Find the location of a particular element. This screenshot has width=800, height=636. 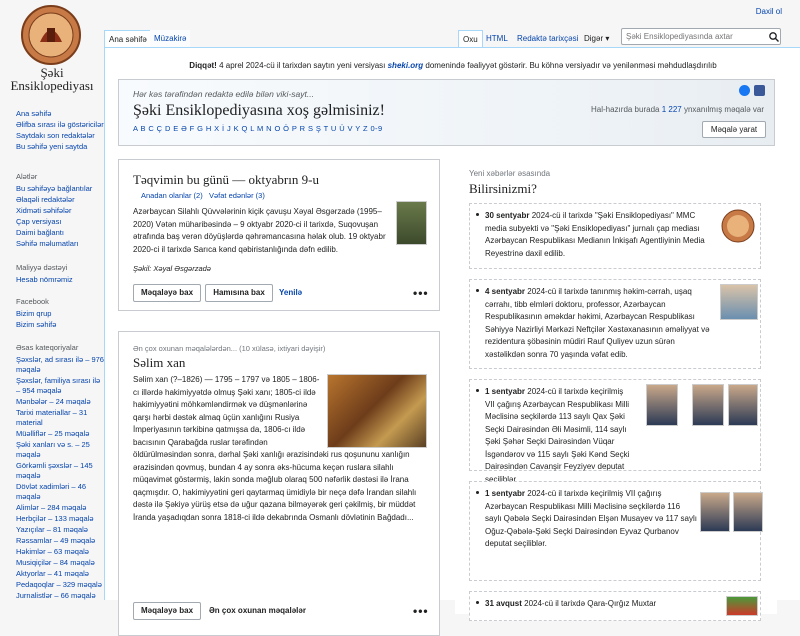

sidebar-cat-item: Herbçilər – 133 məqalə is located at coordinates (60, 519).